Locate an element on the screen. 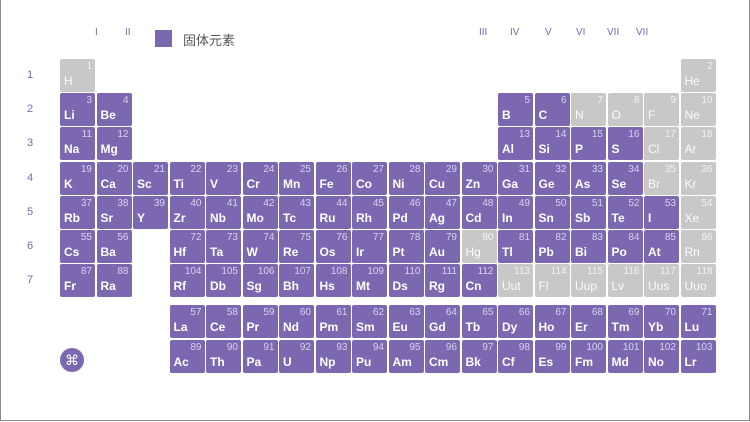  element-ra: 88 Ra is located at coordinates (114, 281).